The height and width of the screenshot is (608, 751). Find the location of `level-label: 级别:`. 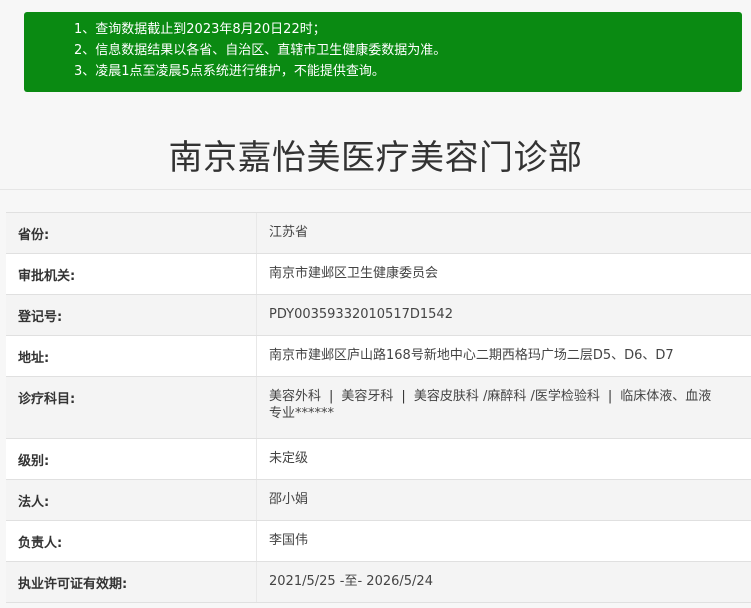

level-label: 级别: is located at coordinates (34, 461).